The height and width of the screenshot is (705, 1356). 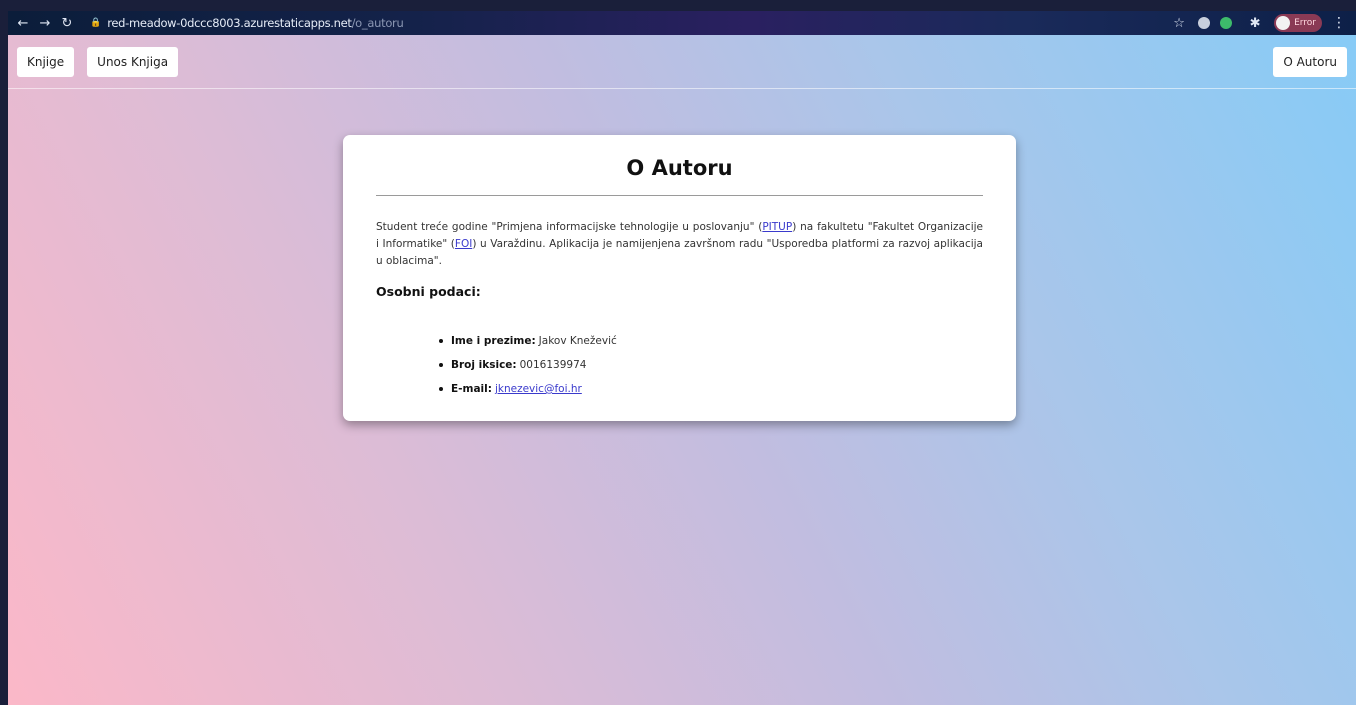 I want to click on list-item: E-mail: jknezevic@foi.hr, so click(x=711, y=389).